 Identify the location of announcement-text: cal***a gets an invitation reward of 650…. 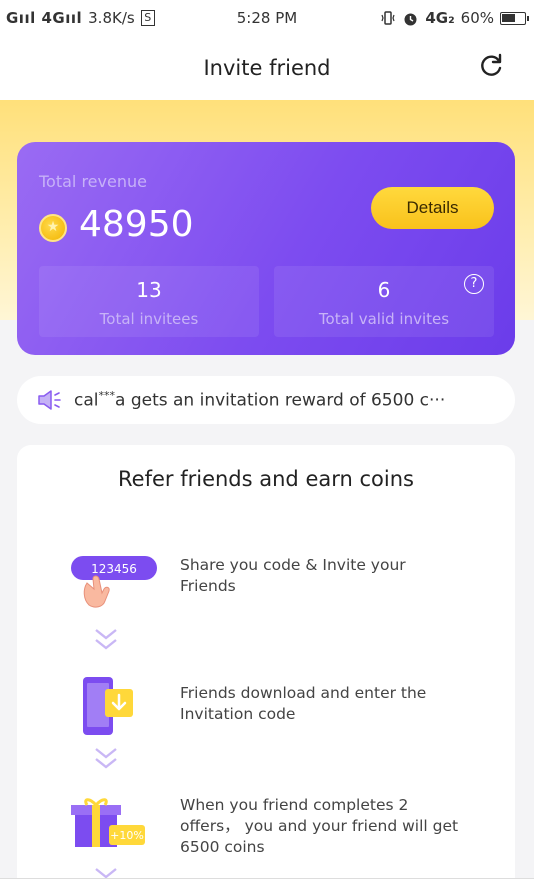
(259, 400).